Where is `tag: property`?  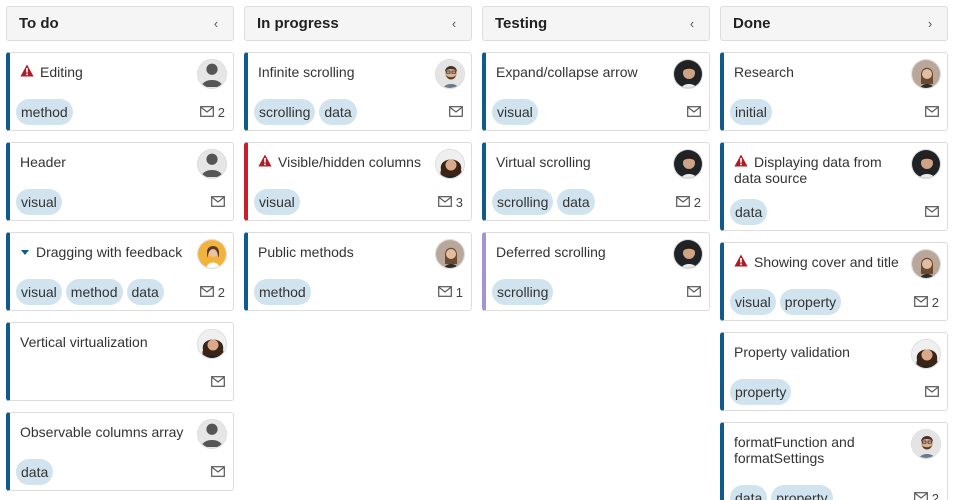 tag: property is located at coordinates (802, 492).